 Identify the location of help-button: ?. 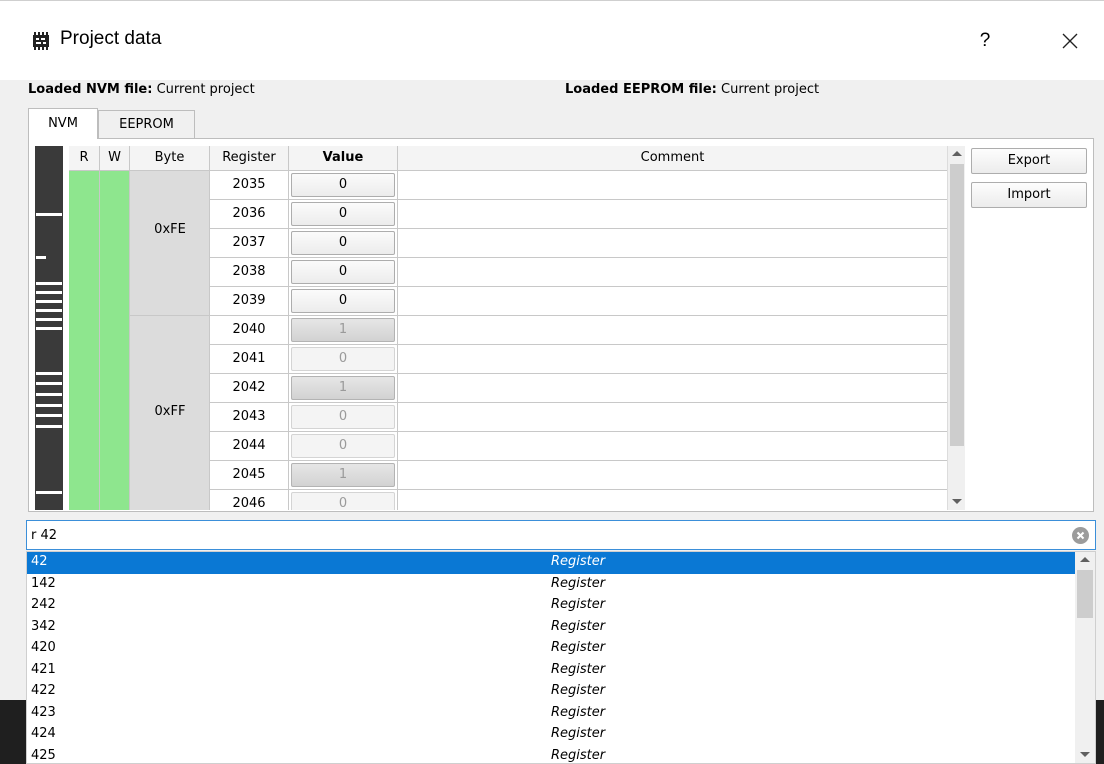
(985, 41).